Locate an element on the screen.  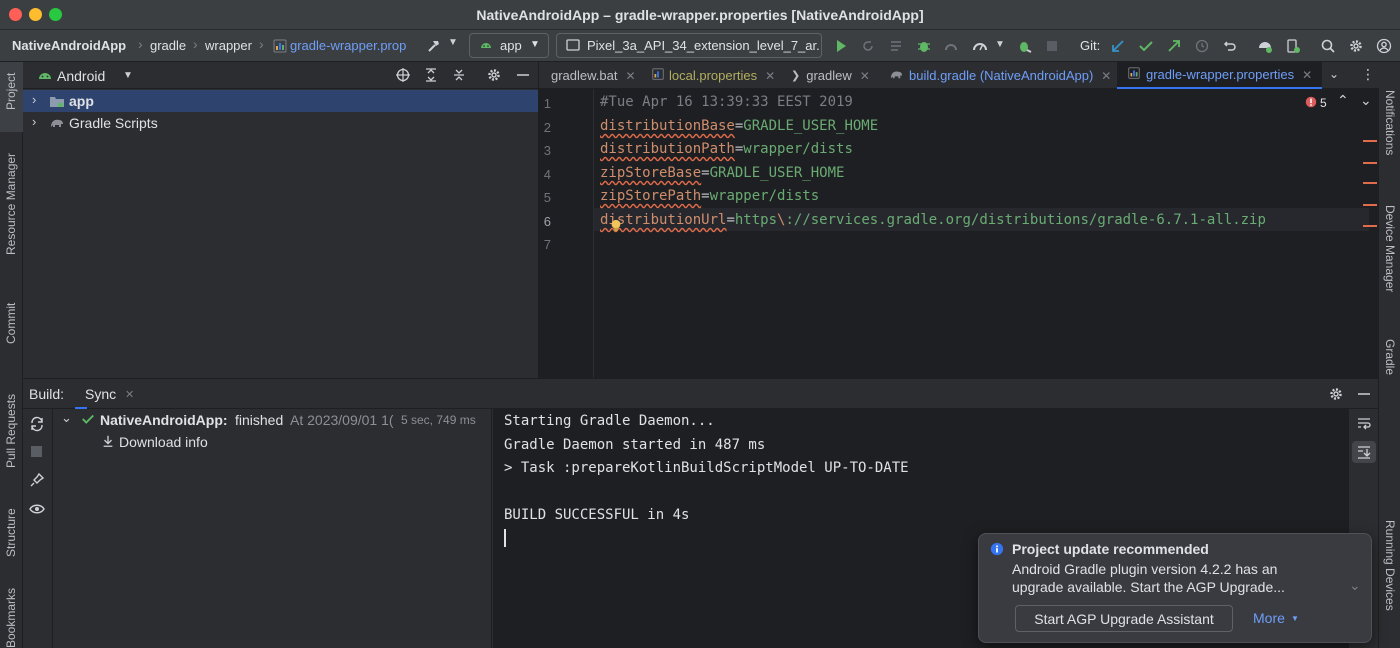
search-icon is located at coordinates (1328, 46).